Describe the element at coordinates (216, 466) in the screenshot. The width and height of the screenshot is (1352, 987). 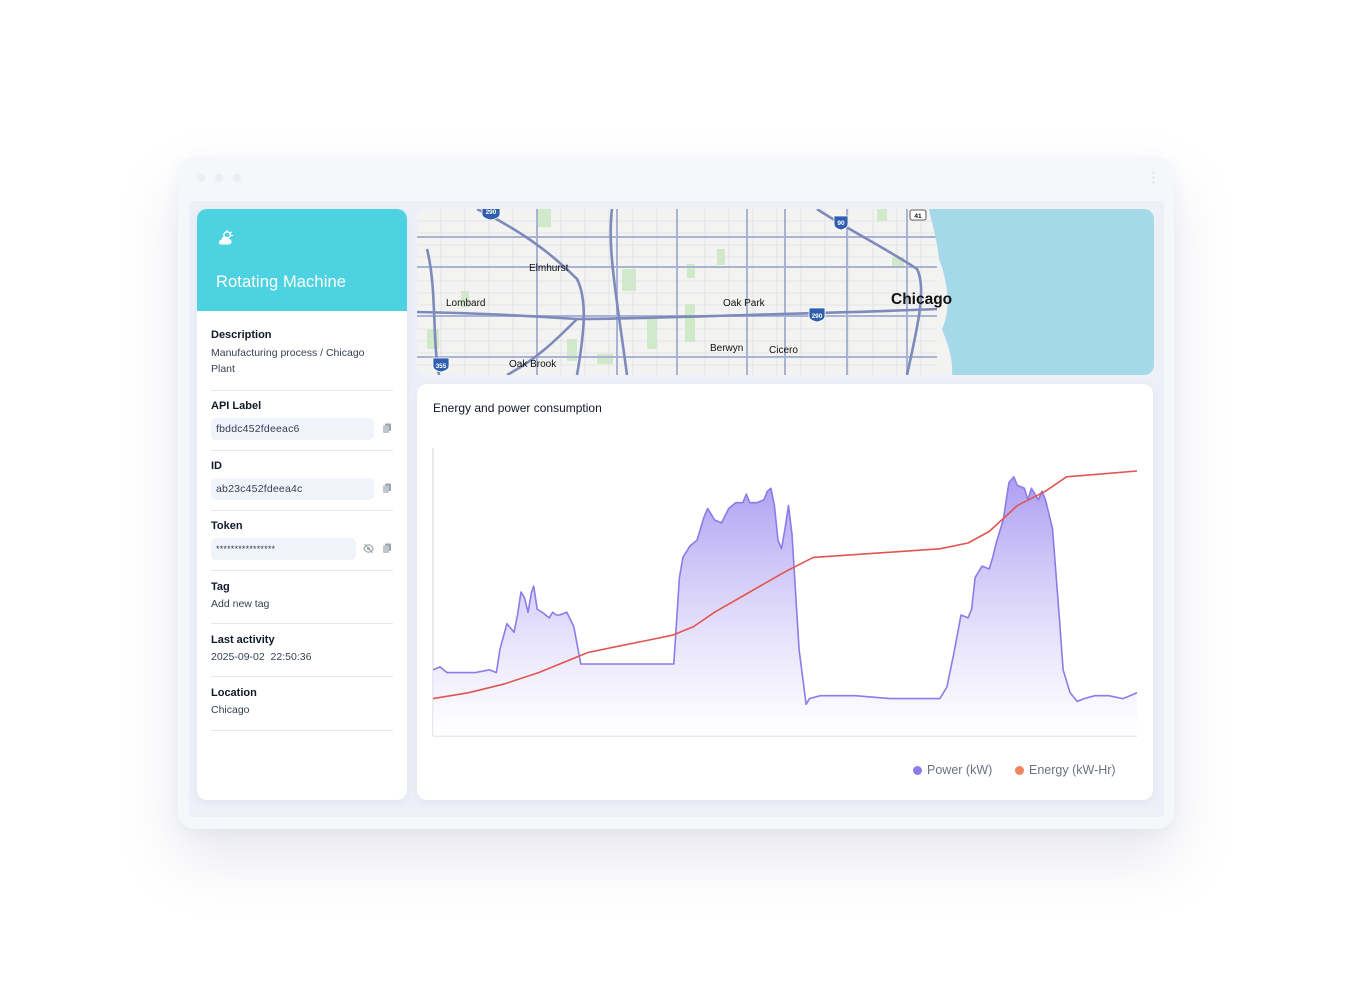
I see `id-label: ID` at that location.